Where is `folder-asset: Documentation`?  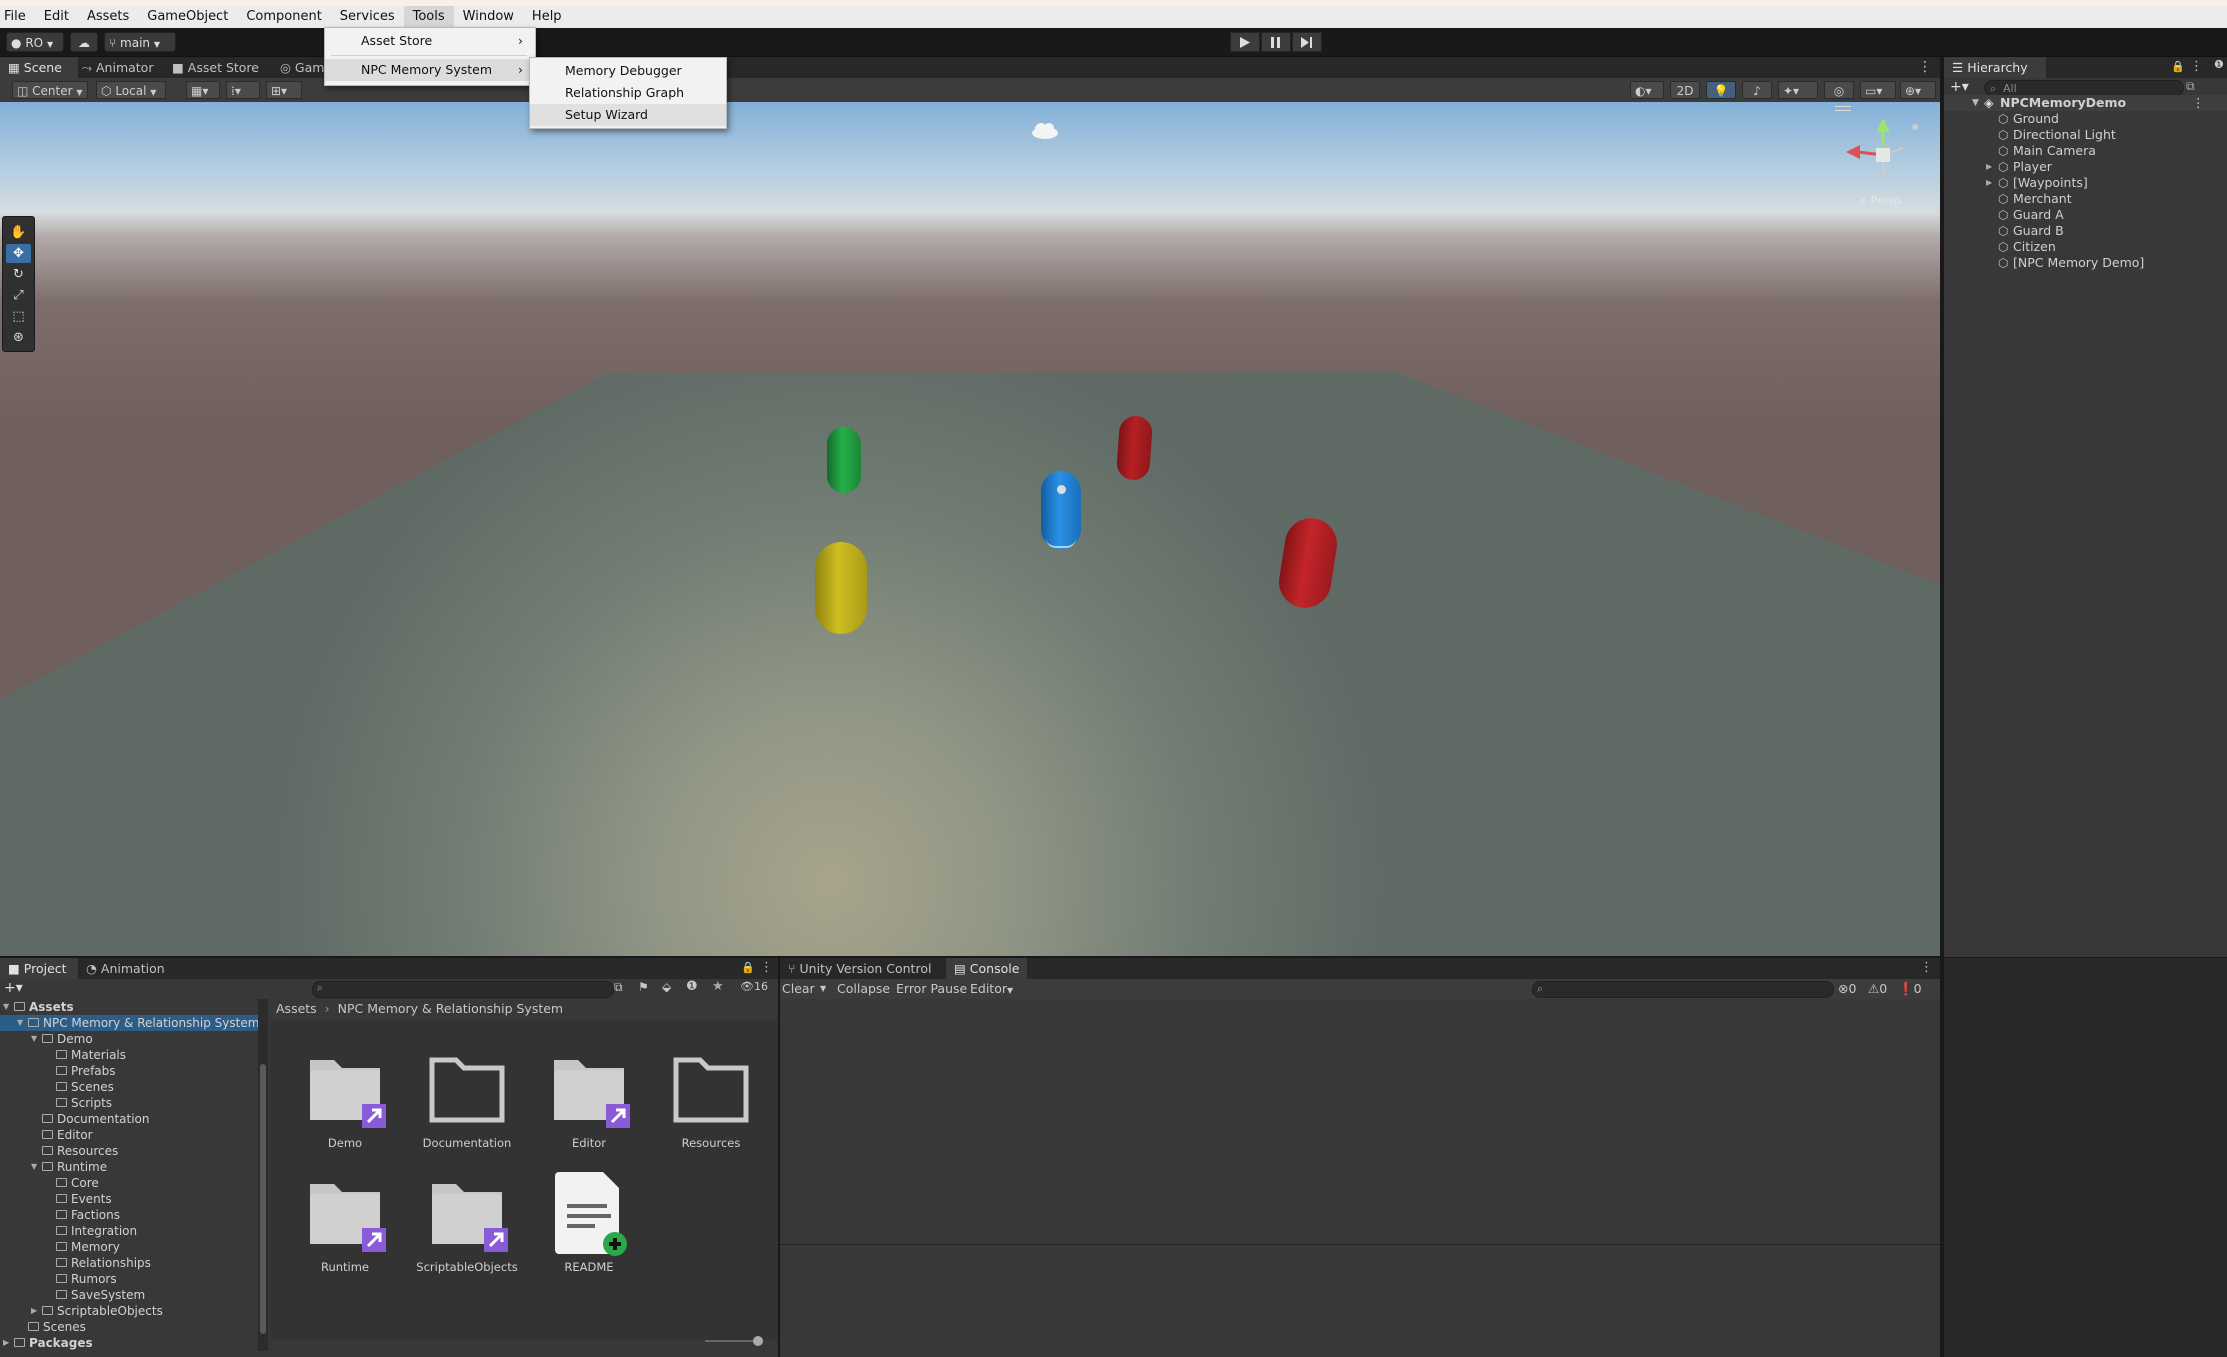 folder-asset: Documentation is located at coordinates (467, 1101).